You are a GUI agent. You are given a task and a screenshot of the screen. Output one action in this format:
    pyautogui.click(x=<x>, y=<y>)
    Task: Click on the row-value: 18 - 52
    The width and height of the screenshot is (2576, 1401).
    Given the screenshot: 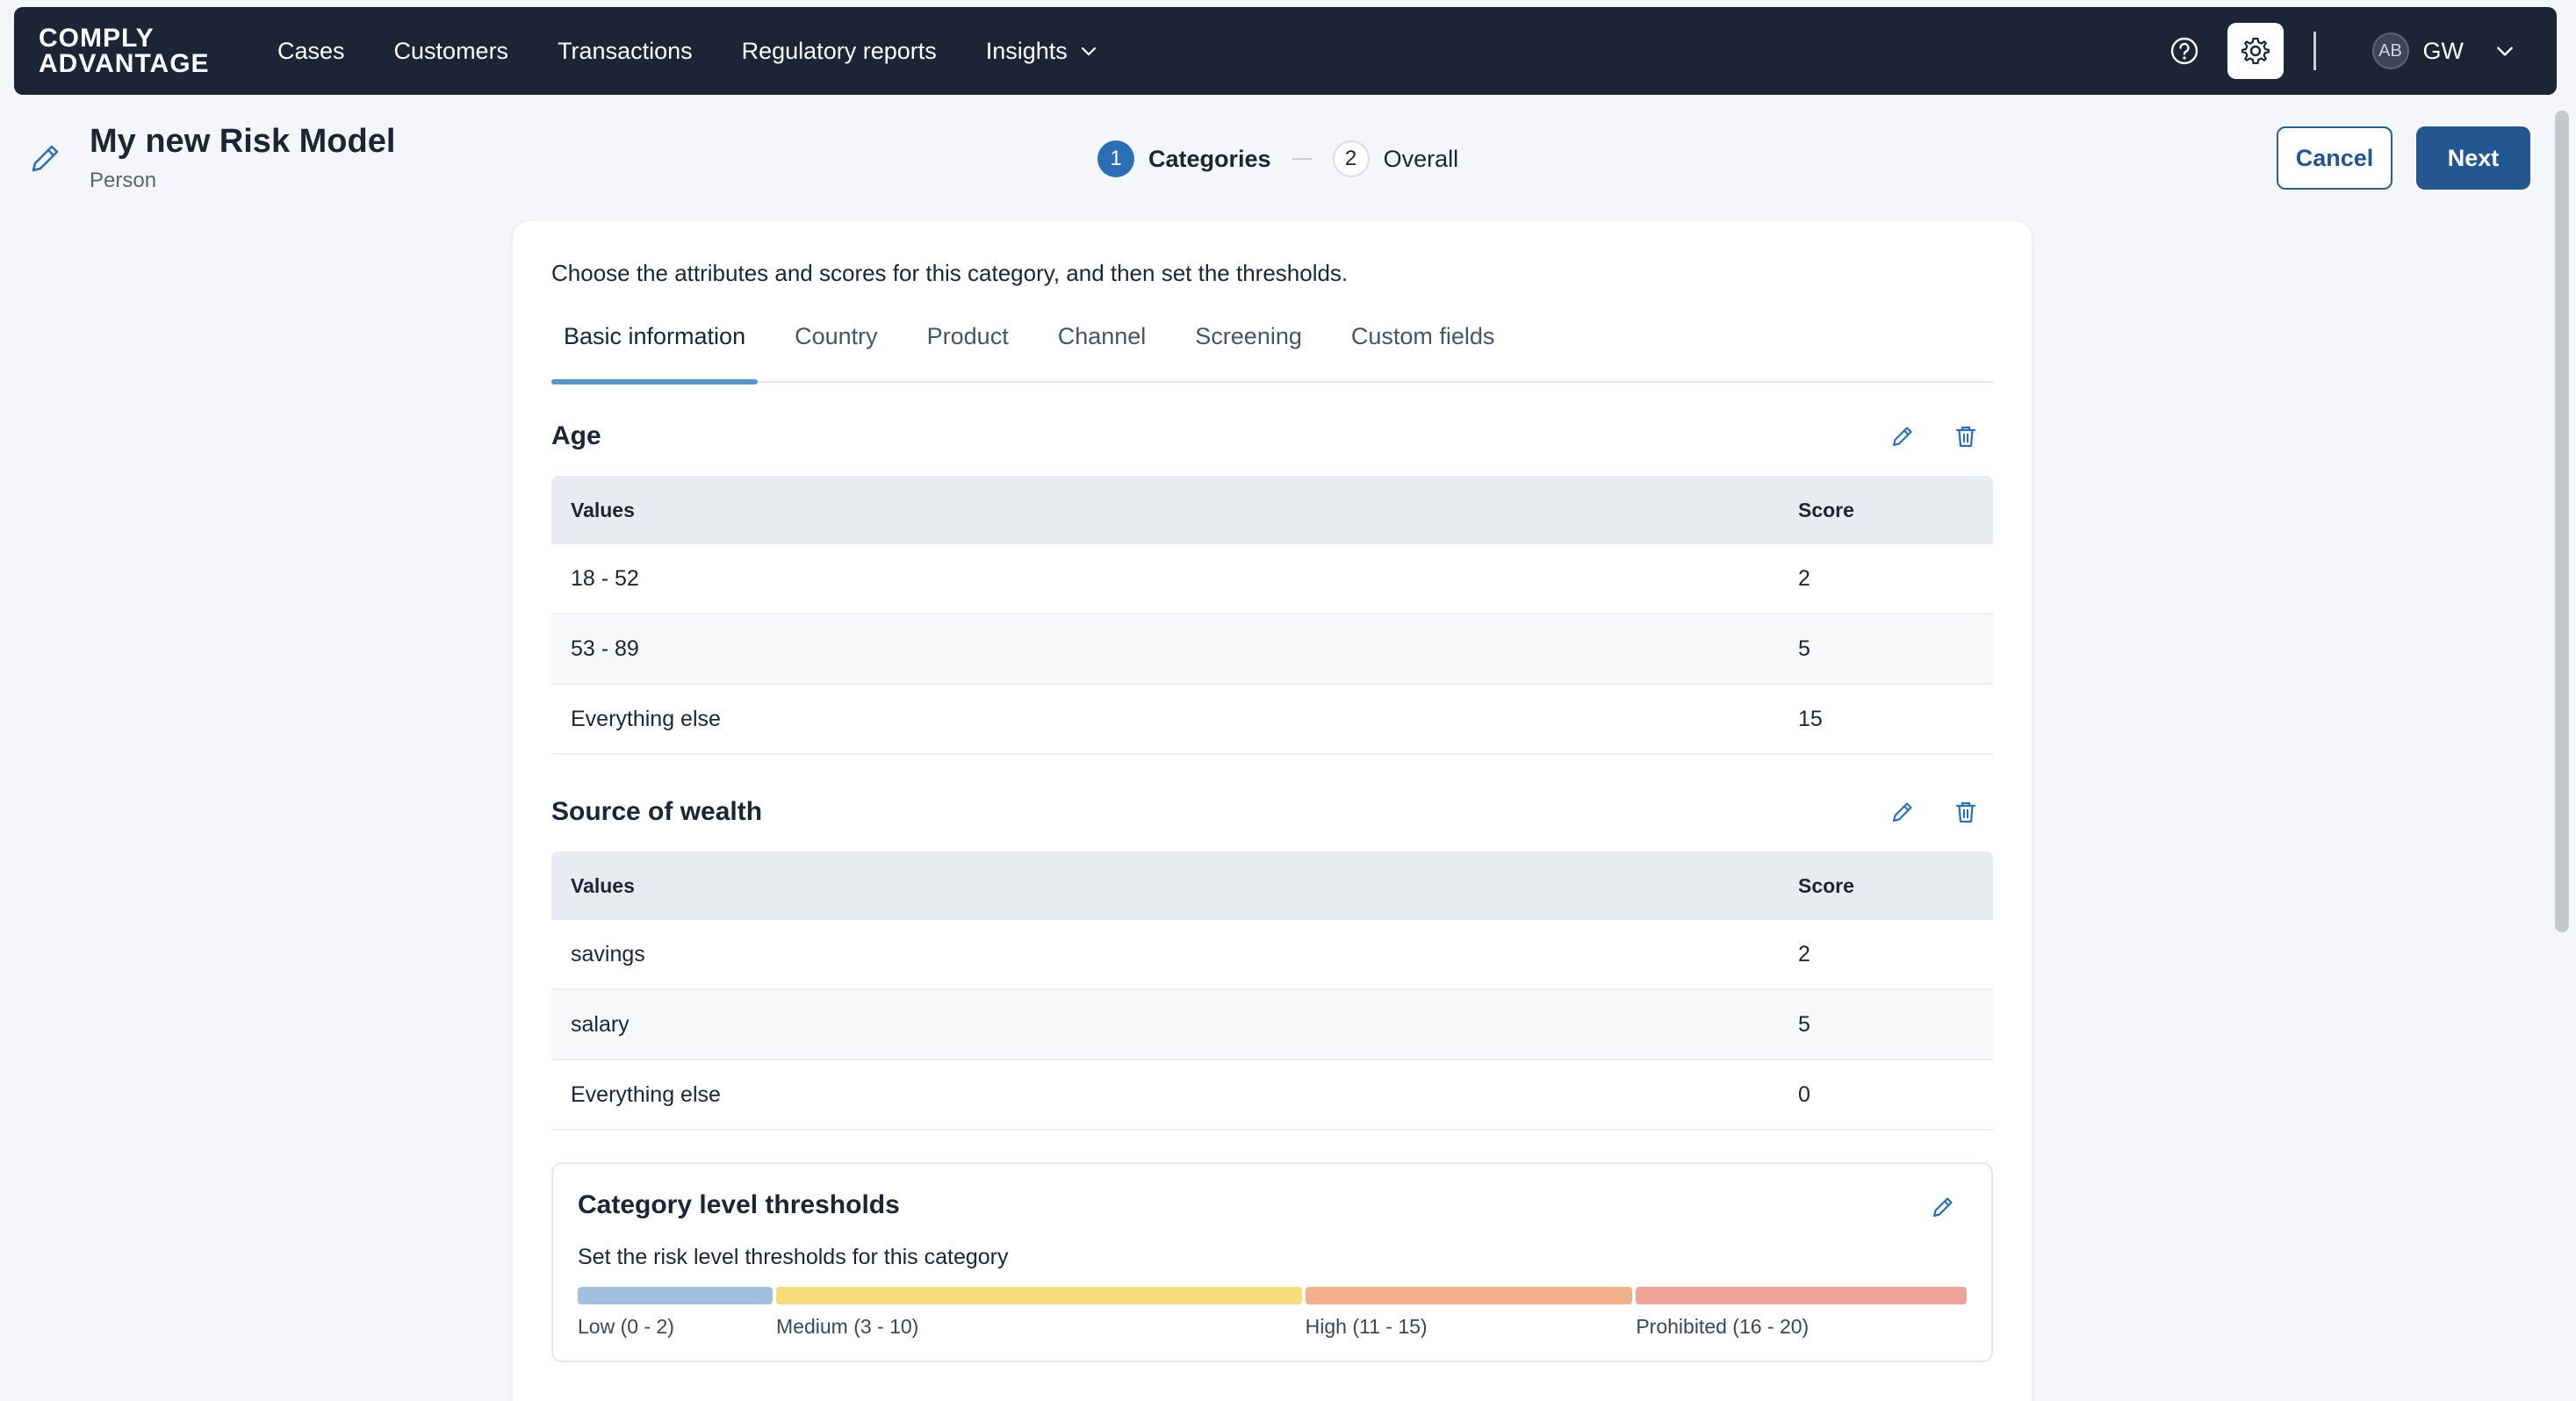 What is the action you would take?
    pyautogui.click(x=605, y=578)
    